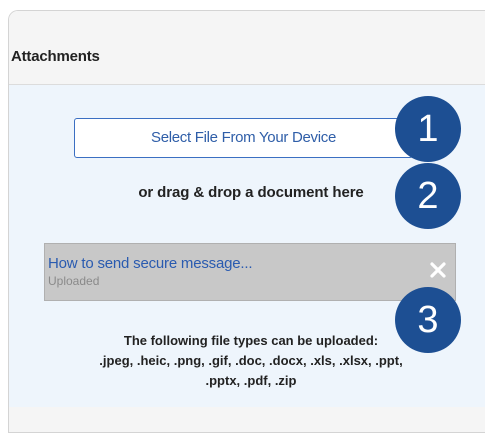  I want to click on attachments-footer, so click(247, 419).